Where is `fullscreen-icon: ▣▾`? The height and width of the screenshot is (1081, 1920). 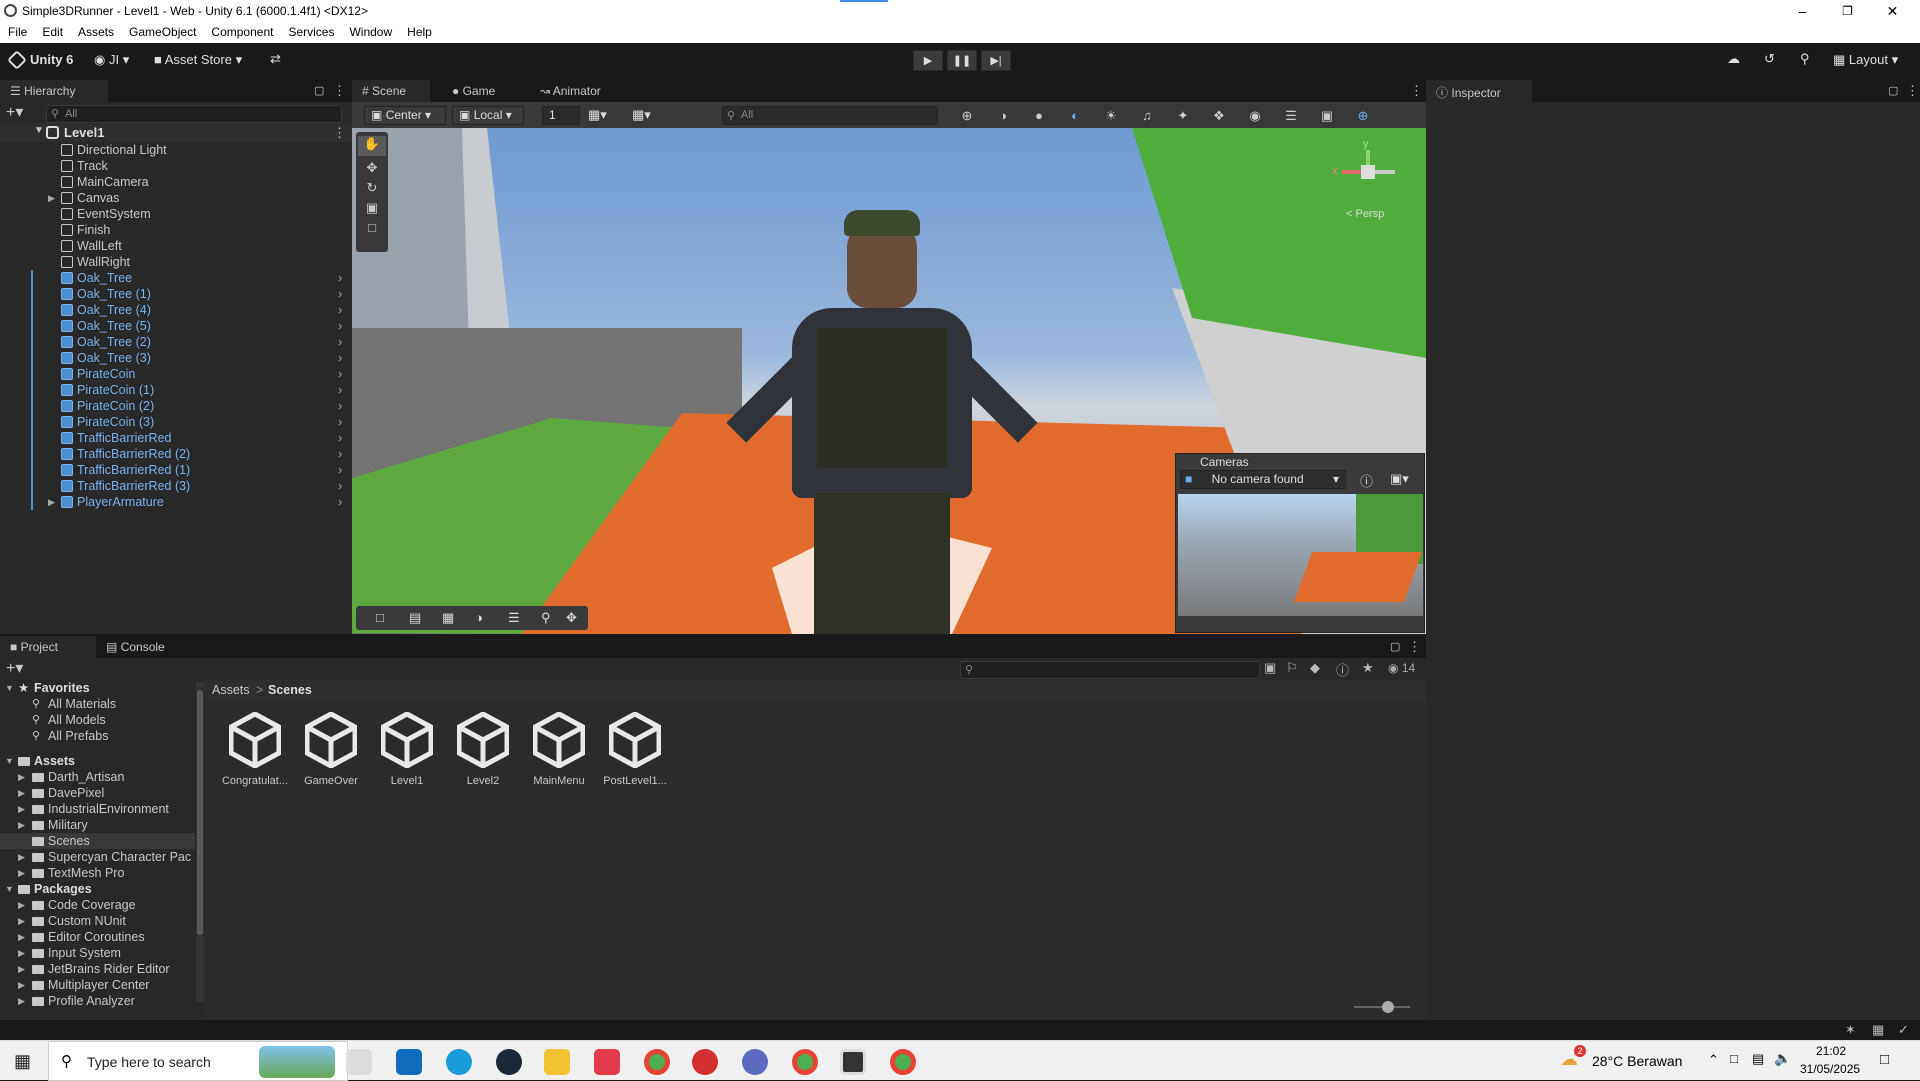 fullscreen-icon: ▣▾ is located at coordinates (1399, 479).